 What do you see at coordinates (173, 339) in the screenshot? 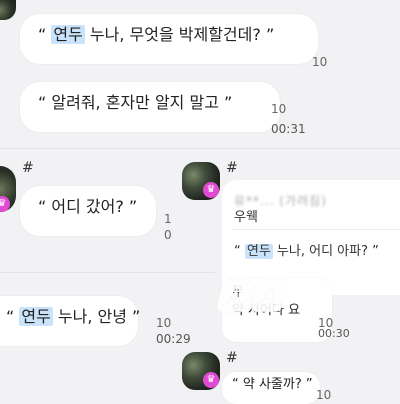
I see `message-time: 00:29` at bounding box center [173, 339].